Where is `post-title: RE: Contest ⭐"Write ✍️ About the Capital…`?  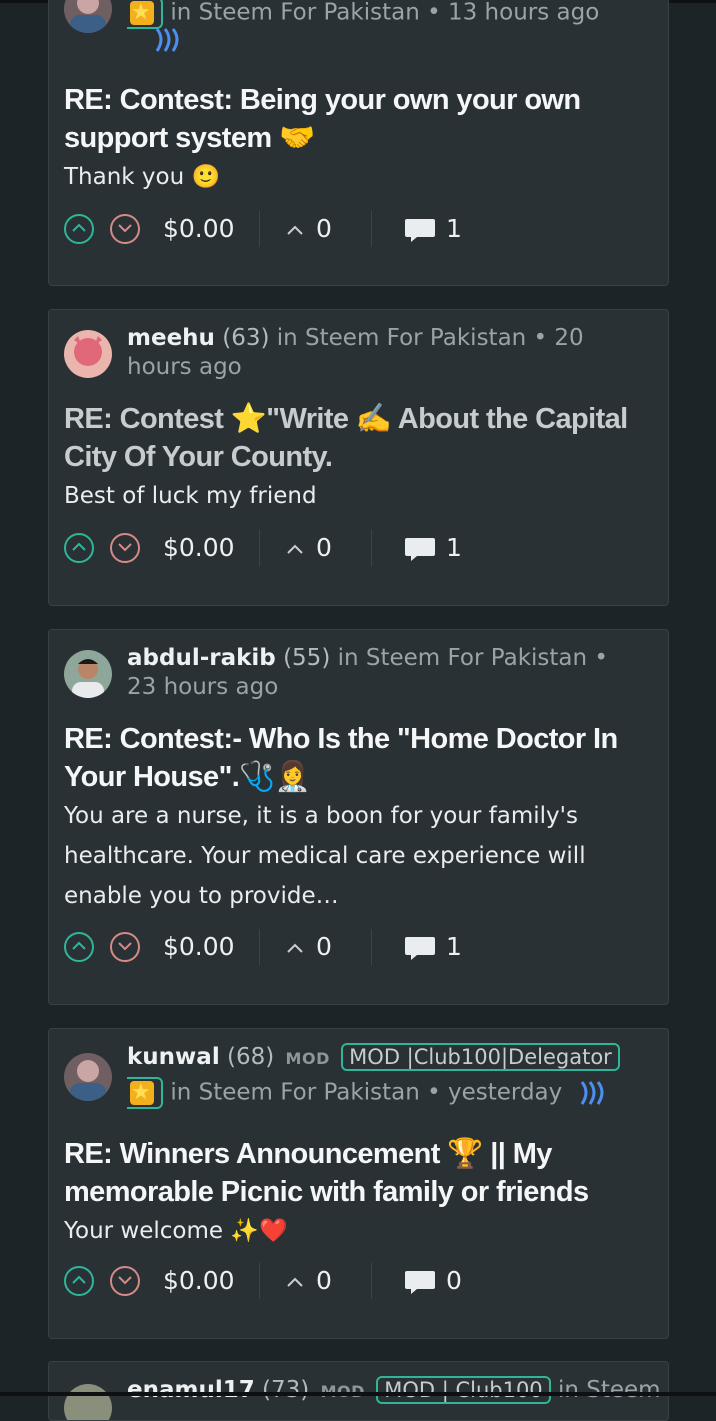 post-title: RE: Contest ⭐"Write ✍️ About the Capital… is located at coordinates (356, 438).